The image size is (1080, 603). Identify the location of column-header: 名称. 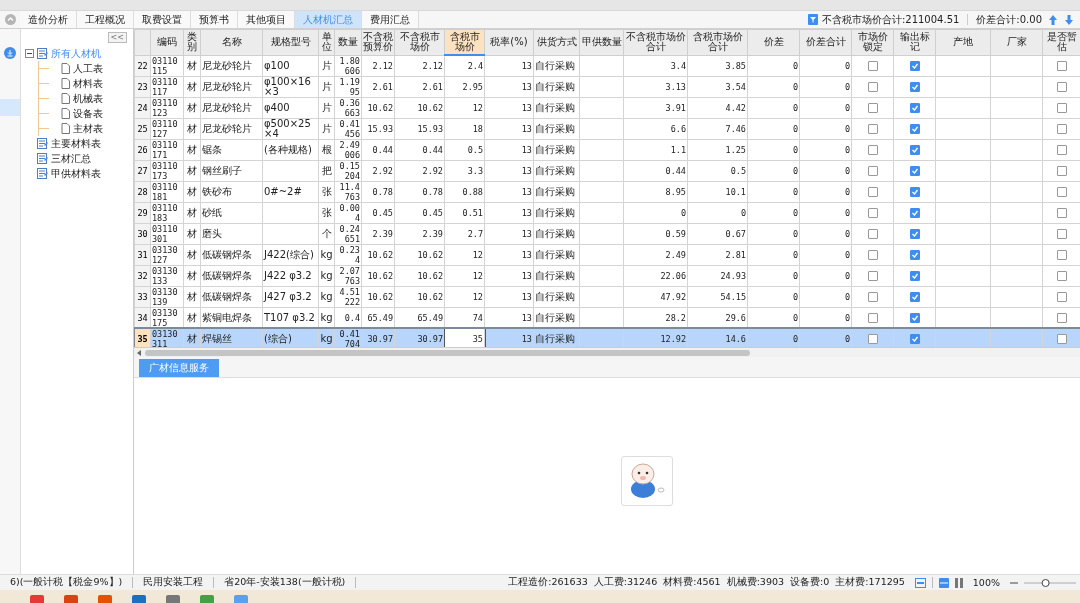
(231, 42).